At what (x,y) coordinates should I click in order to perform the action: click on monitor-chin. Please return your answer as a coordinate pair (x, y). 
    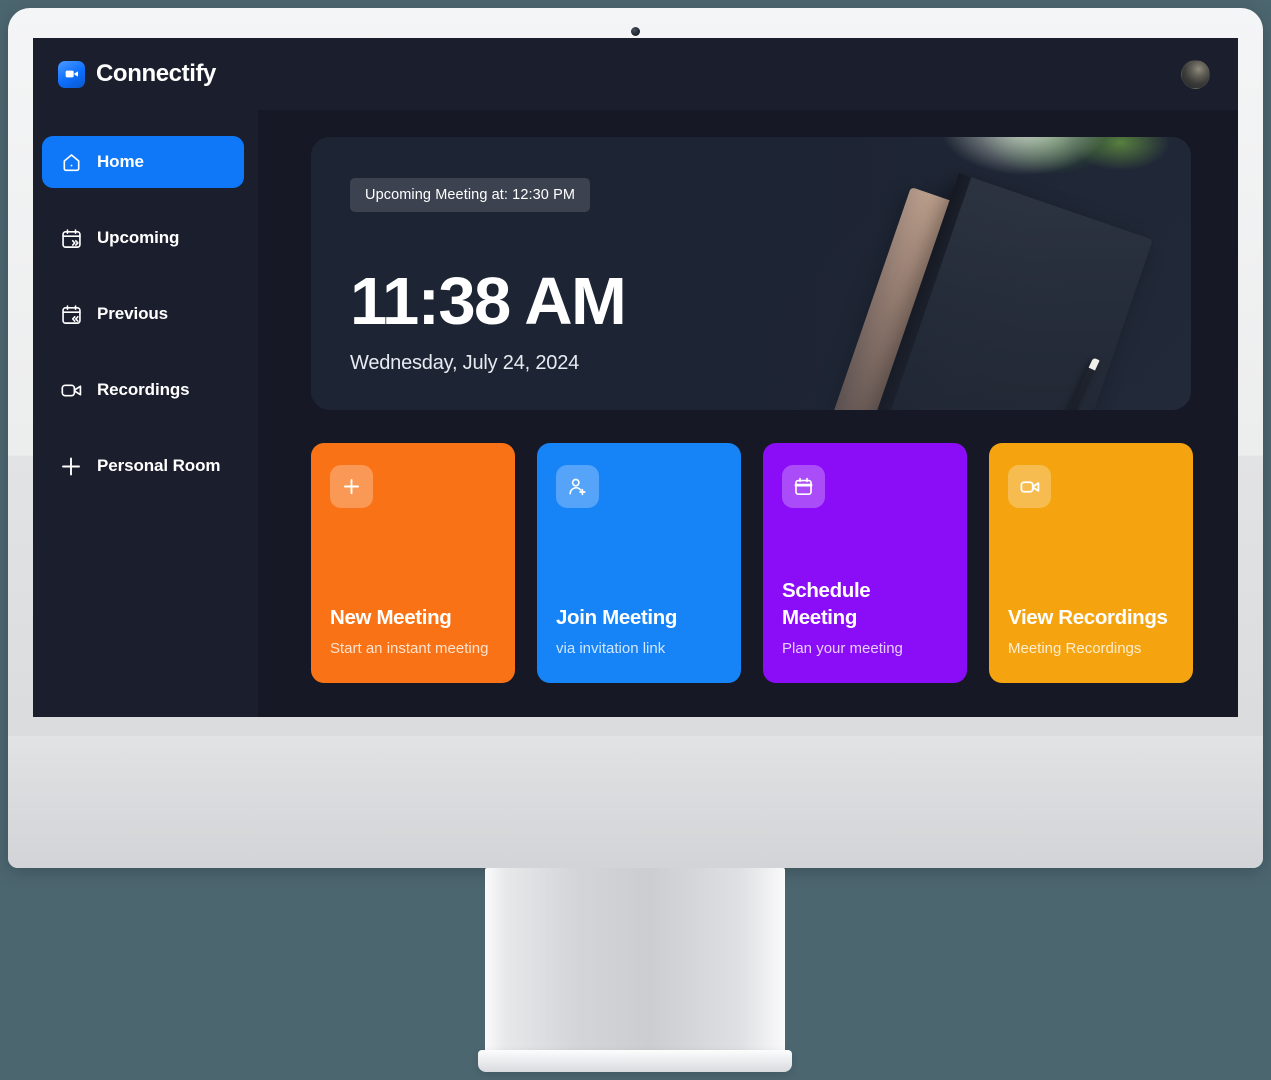
    Looking at the image, I should click on (635, 802).